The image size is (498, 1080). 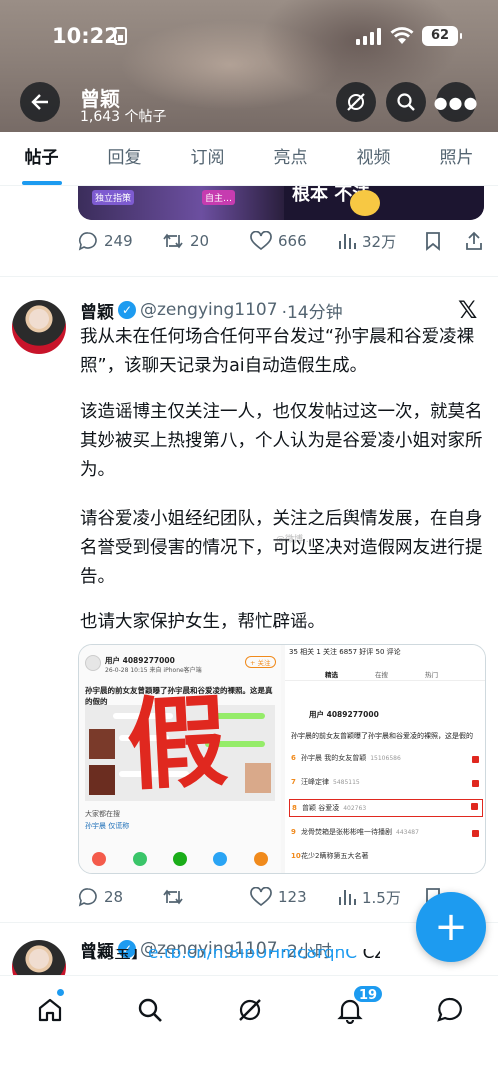 What do you see at coordinates (177, 743) in the screenshot?
I see `fake-stamp: 假` at bounding box center [177, 743].